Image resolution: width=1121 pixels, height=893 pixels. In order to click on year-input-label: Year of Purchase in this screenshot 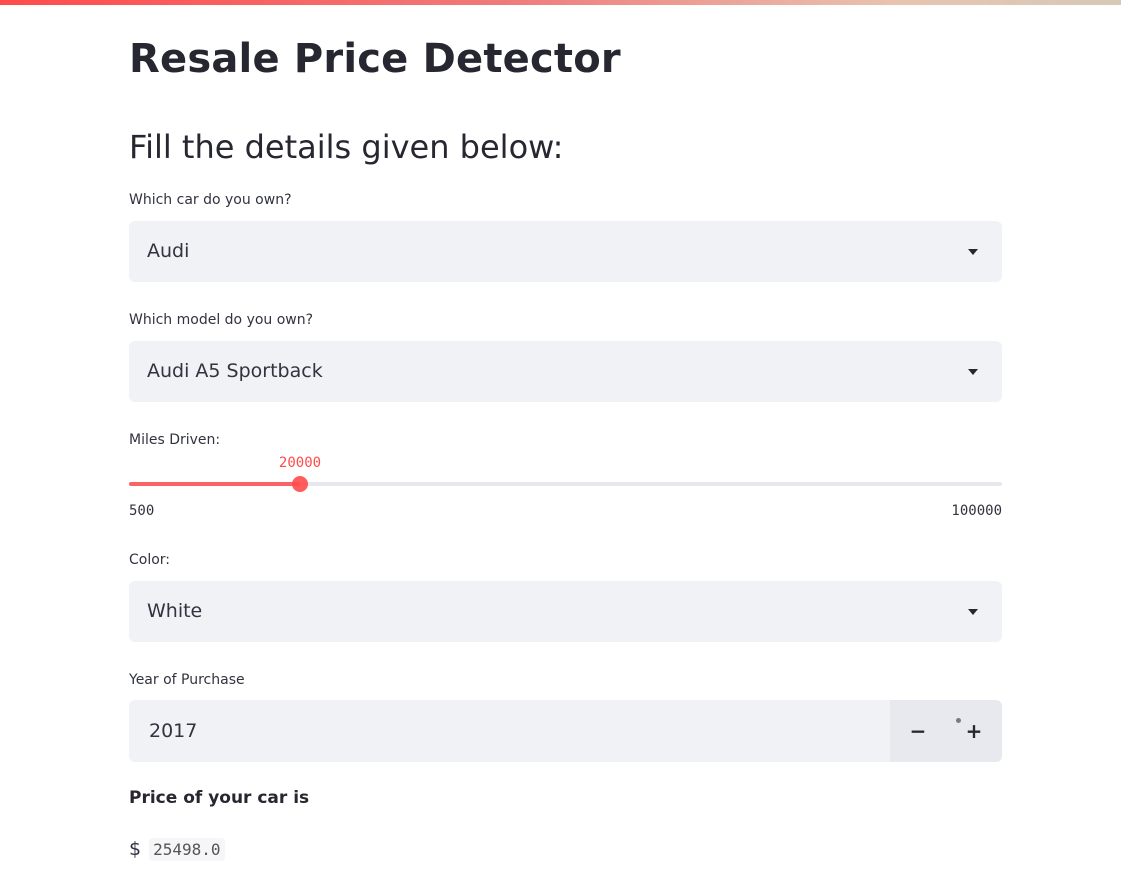, I will do `click(187, 680)`.